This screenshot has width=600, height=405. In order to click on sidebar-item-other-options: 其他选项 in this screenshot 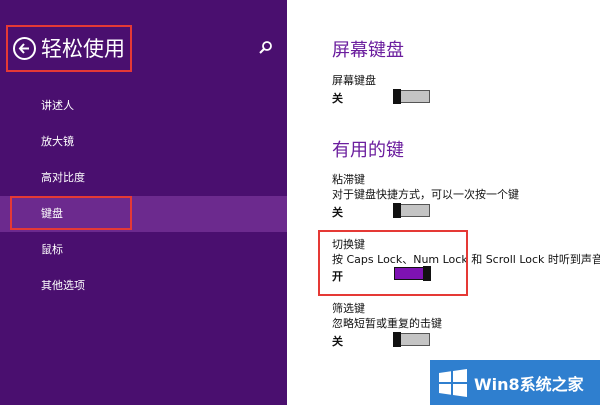, I will do `click(143, 286)`.